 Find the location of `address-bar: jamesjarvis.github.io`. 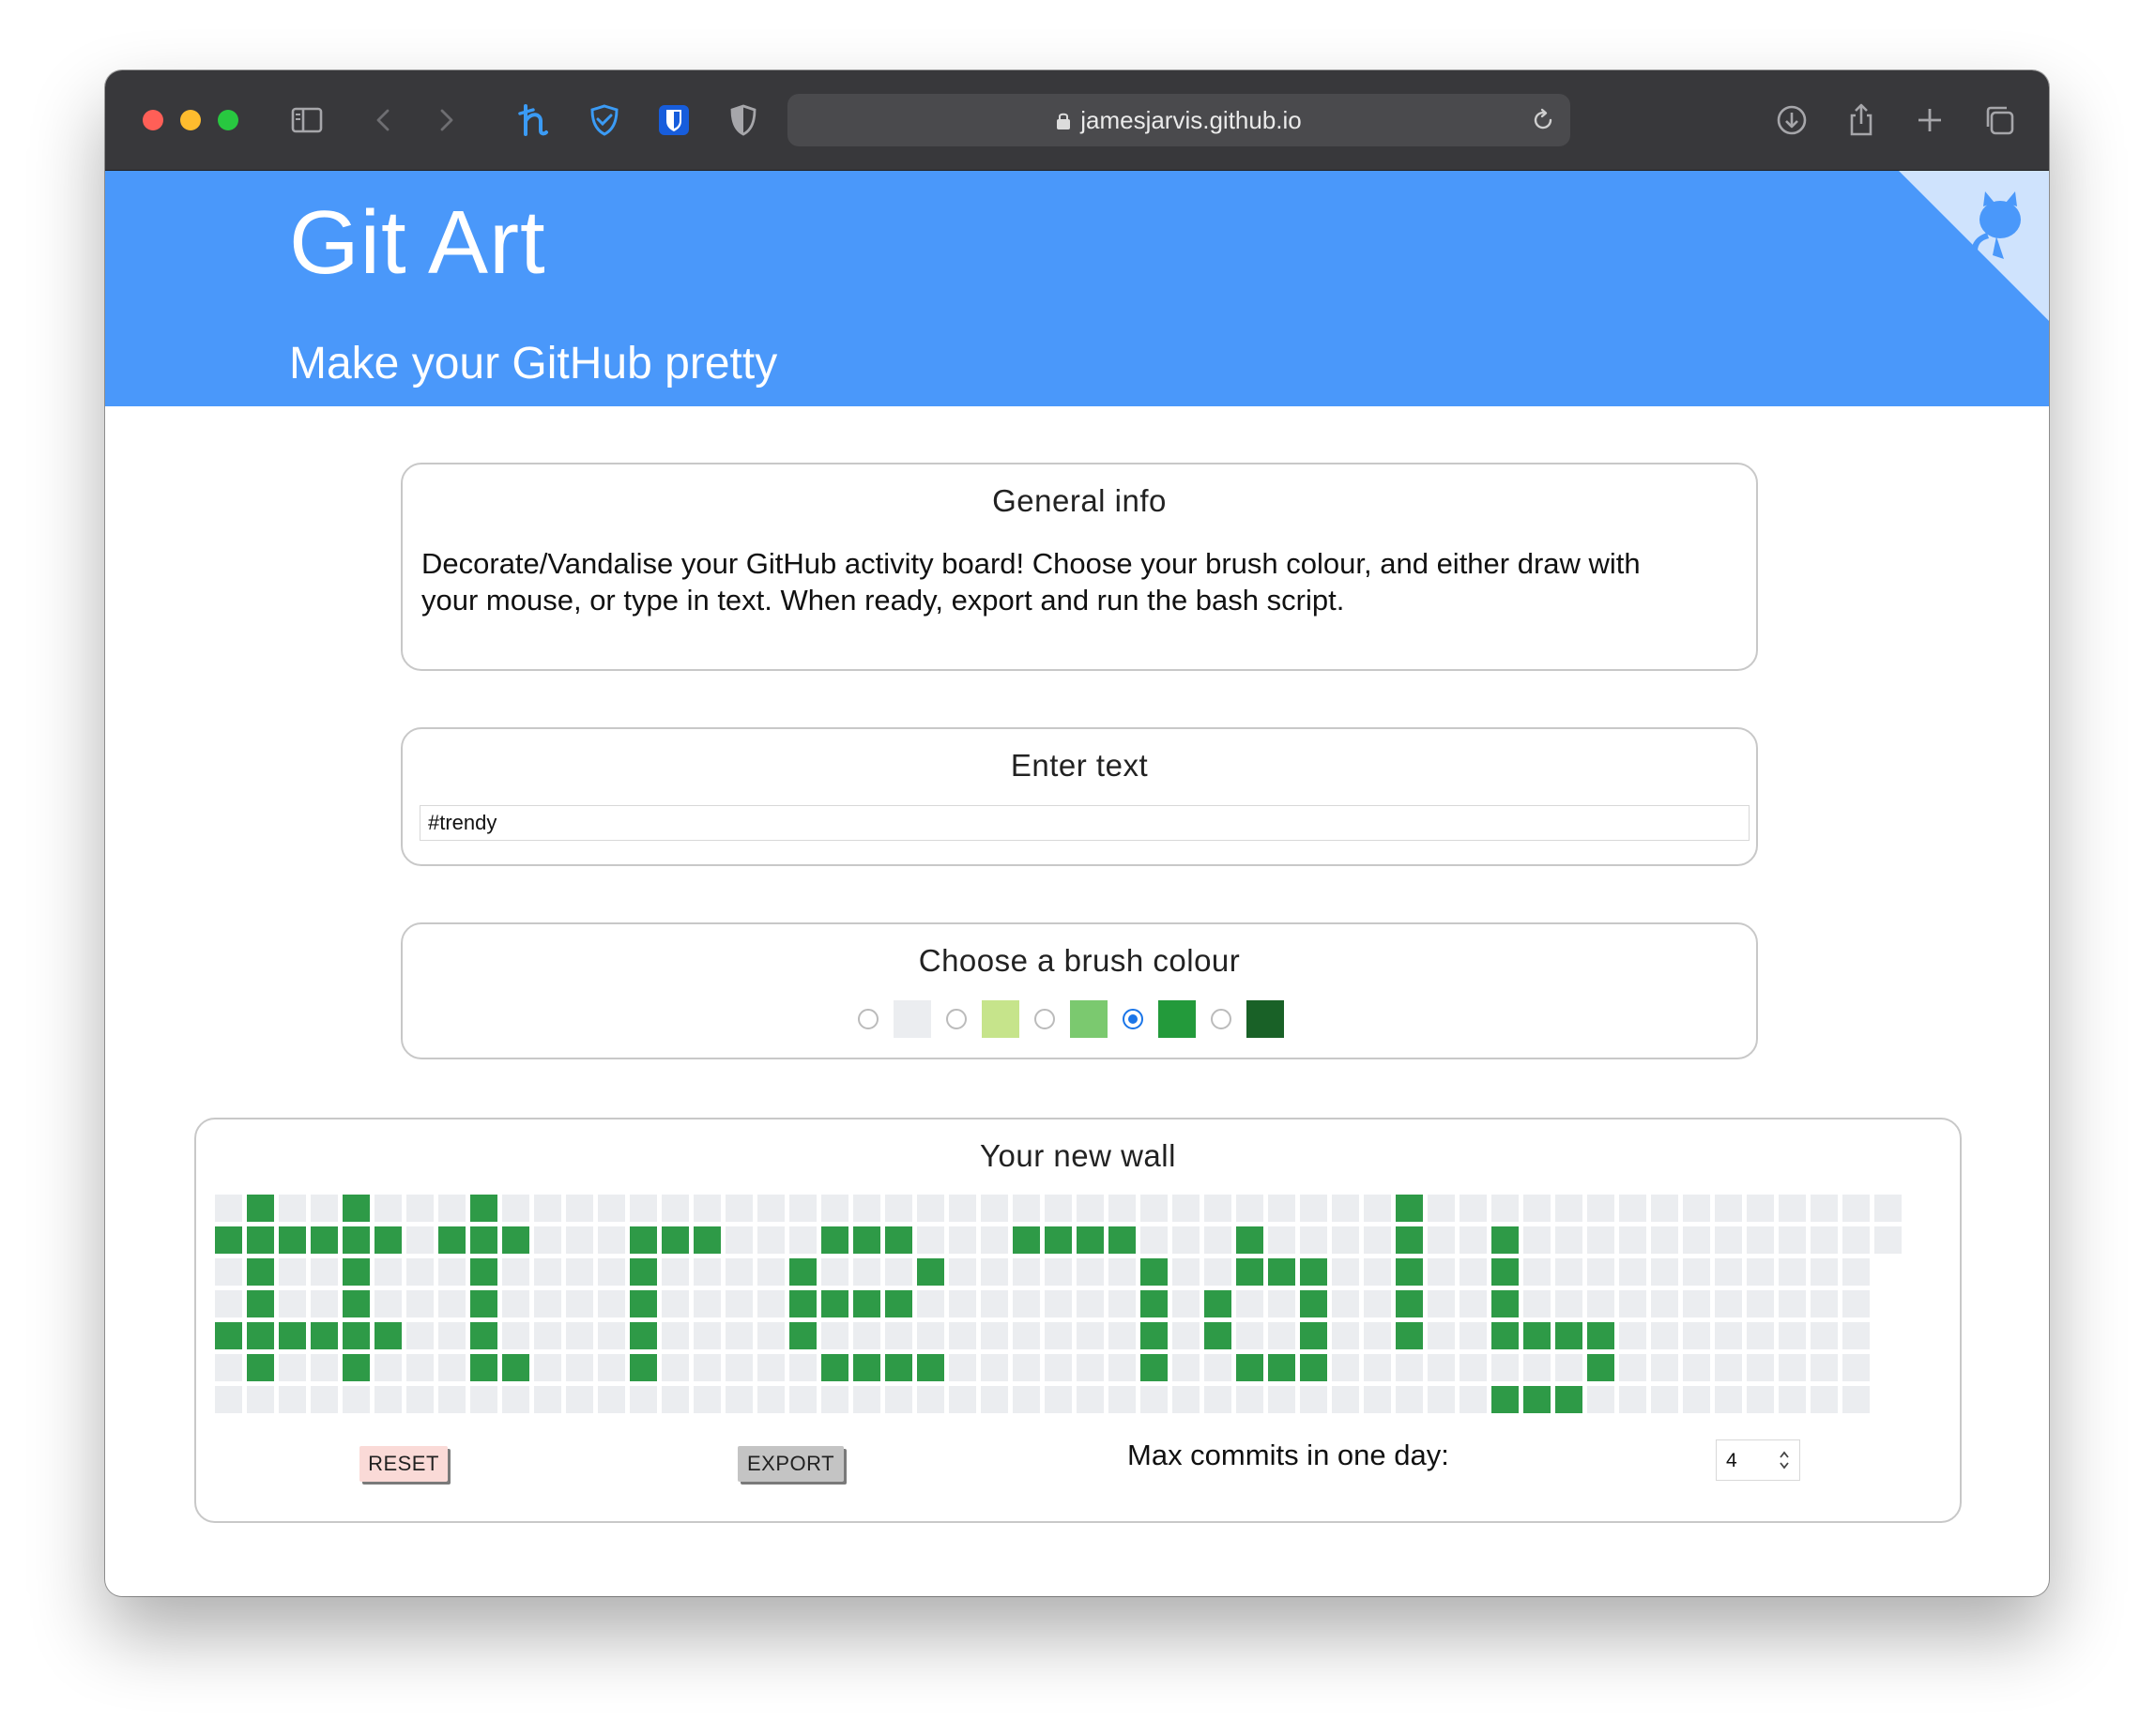

address-bar: jamesjarvis.github.io is located at coordinates (1178, 120).